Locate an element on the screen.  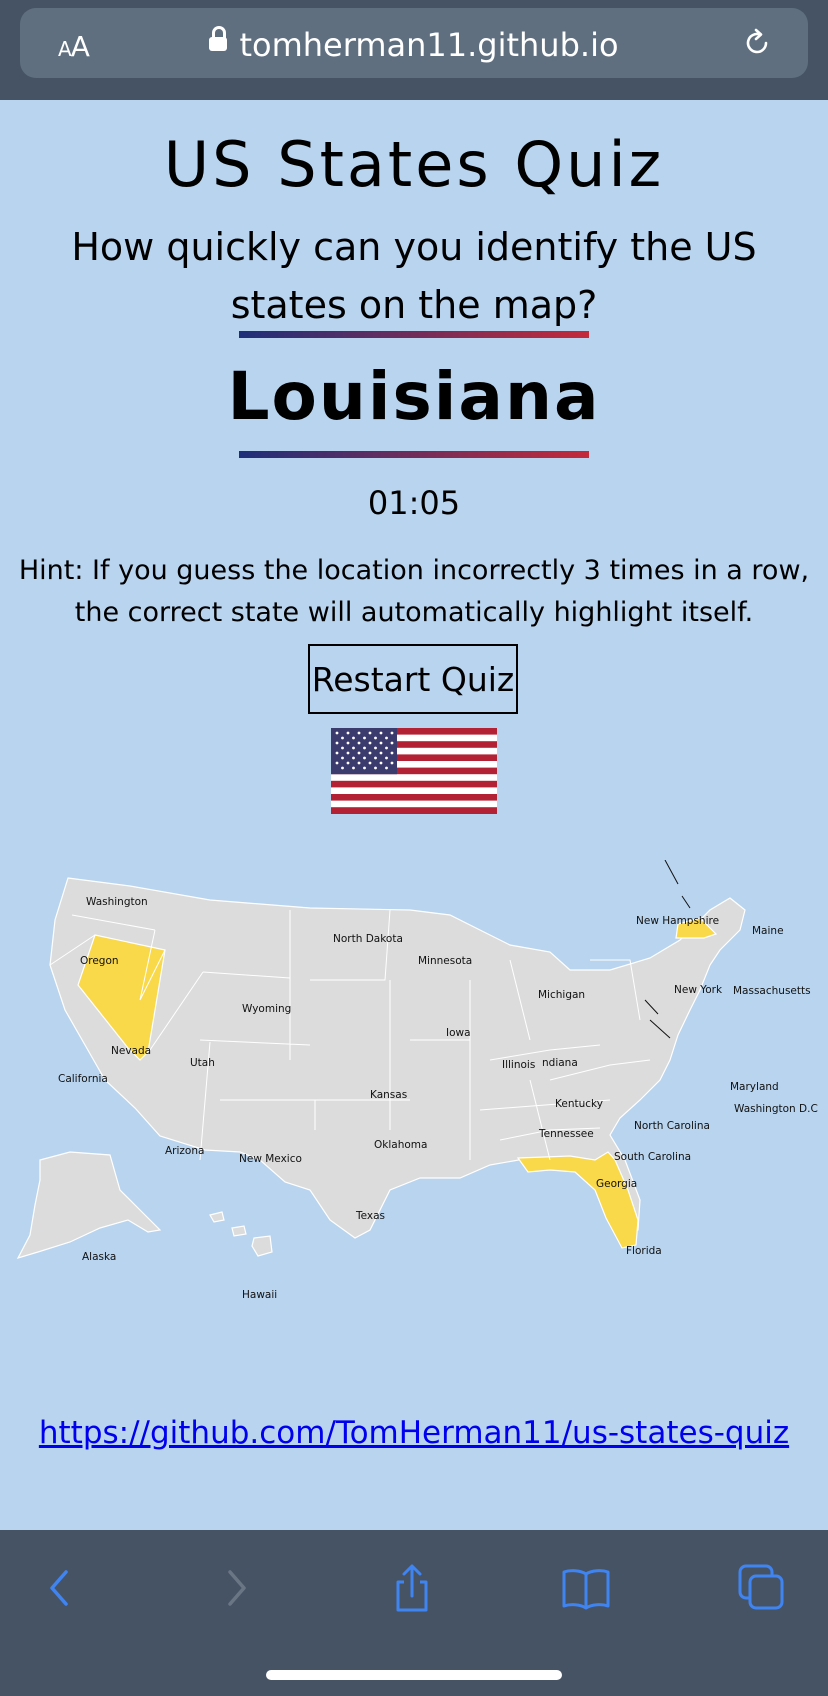
url-display: tomherman11.github.io is located at coordinates (414, 45).